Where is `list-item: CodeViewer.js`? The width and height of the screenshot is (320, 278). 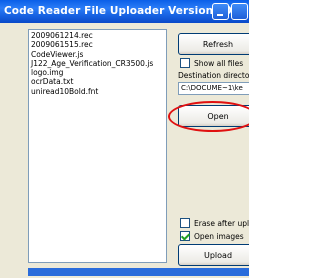 list-item: CodeViewer.js is located at coordinates (97, 54).